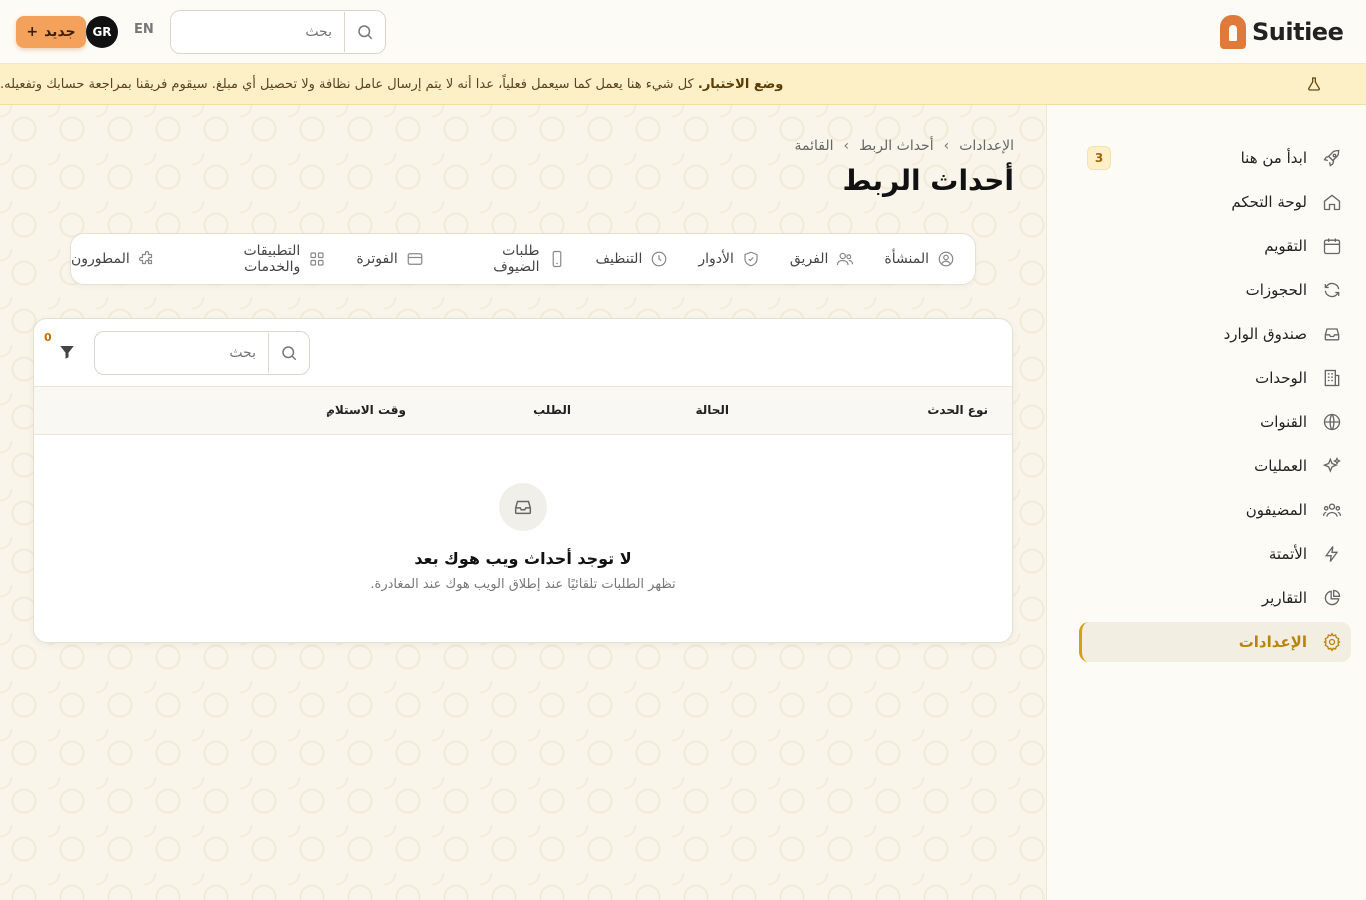 This screenshot has width=1366, height=900. I want to click on tab-cleaning: التنظيف, so click(632, 259).